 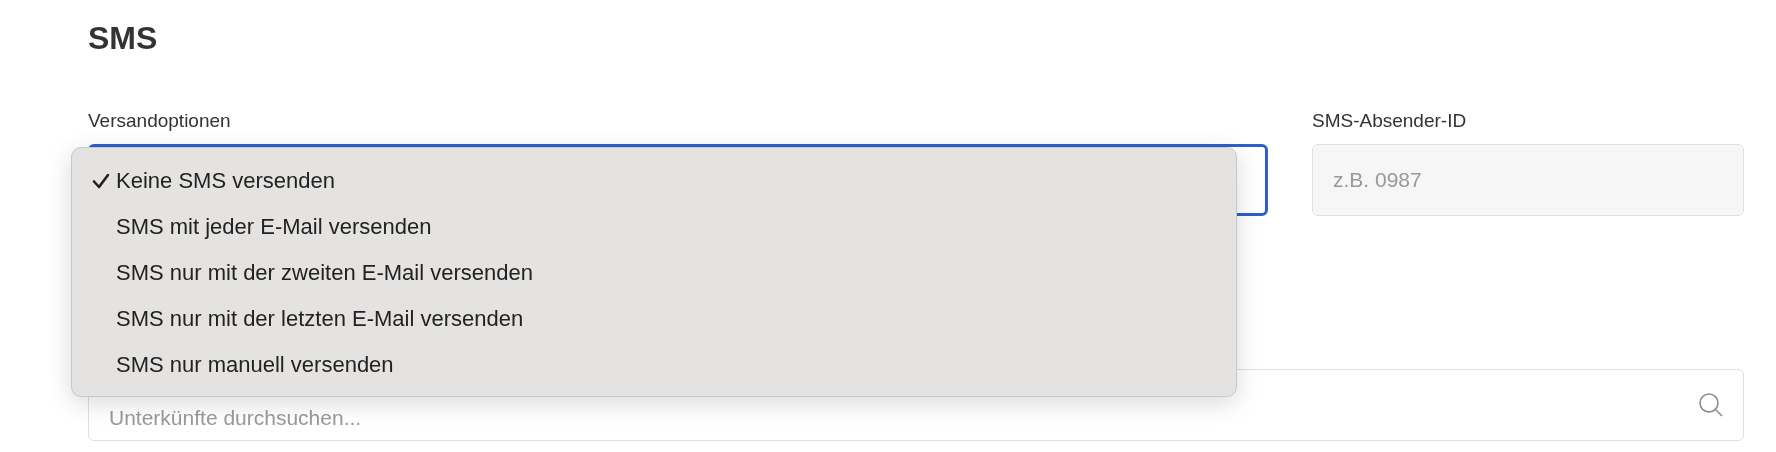 What do you see at coordinates (1390, 121) in the screenshot?
I see `field-label: SMS-Absender-ID` at bounding box center [1390, 121].